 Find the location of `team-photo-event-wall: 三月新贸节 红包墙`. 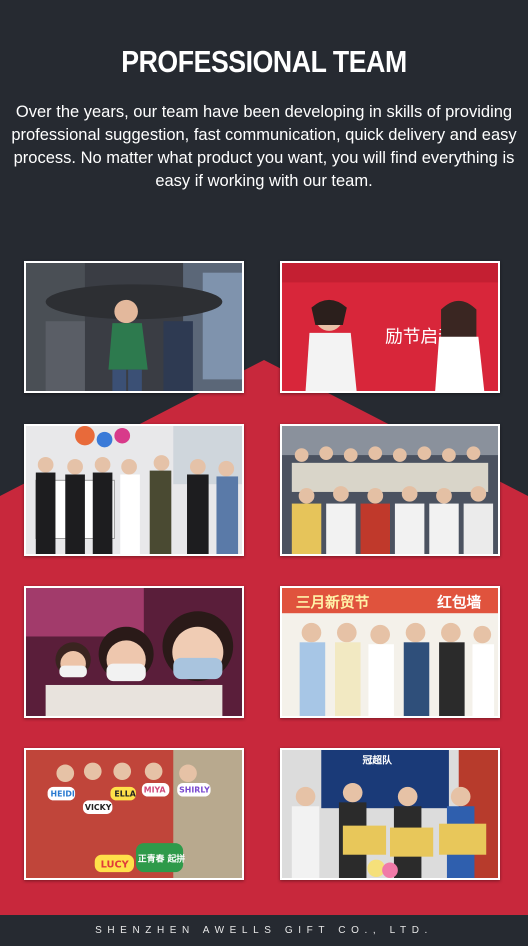

team-photo-event-wall: 三月新贸节 红包墙 is located at coordinates (390, 652).